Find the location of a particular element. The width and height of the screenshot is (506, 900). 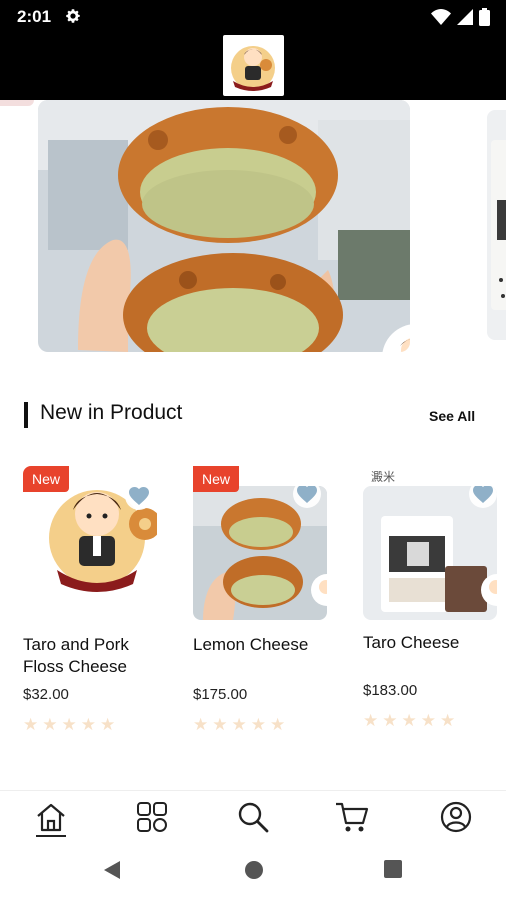

cart-icon is located at coordinates (352, 817).